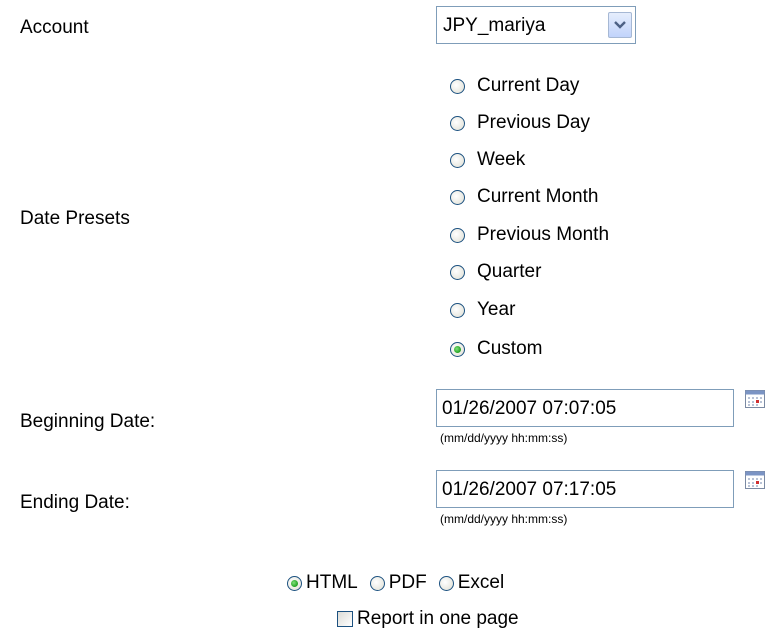 This screenshot has height=644, width=772. What do you see at coordinates (457, 310) in the screenshot?
I see `radio-year` at bounding box center [457, 310].